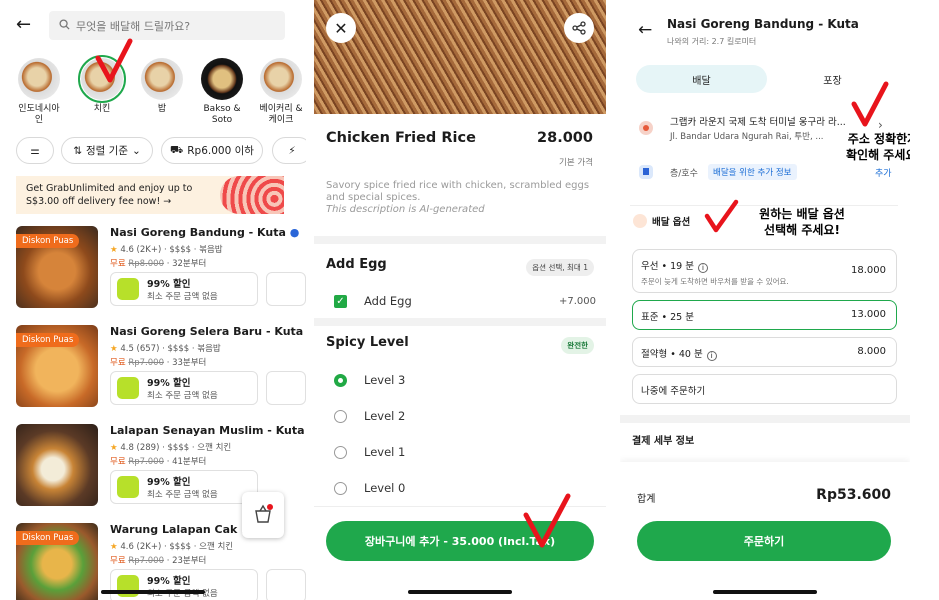  What do you see at coordinates (712, 41) in the screenshot?
I see `distance-label: 나와의 거리: 2.7 킬로미터` at bounding box center [712, 41].